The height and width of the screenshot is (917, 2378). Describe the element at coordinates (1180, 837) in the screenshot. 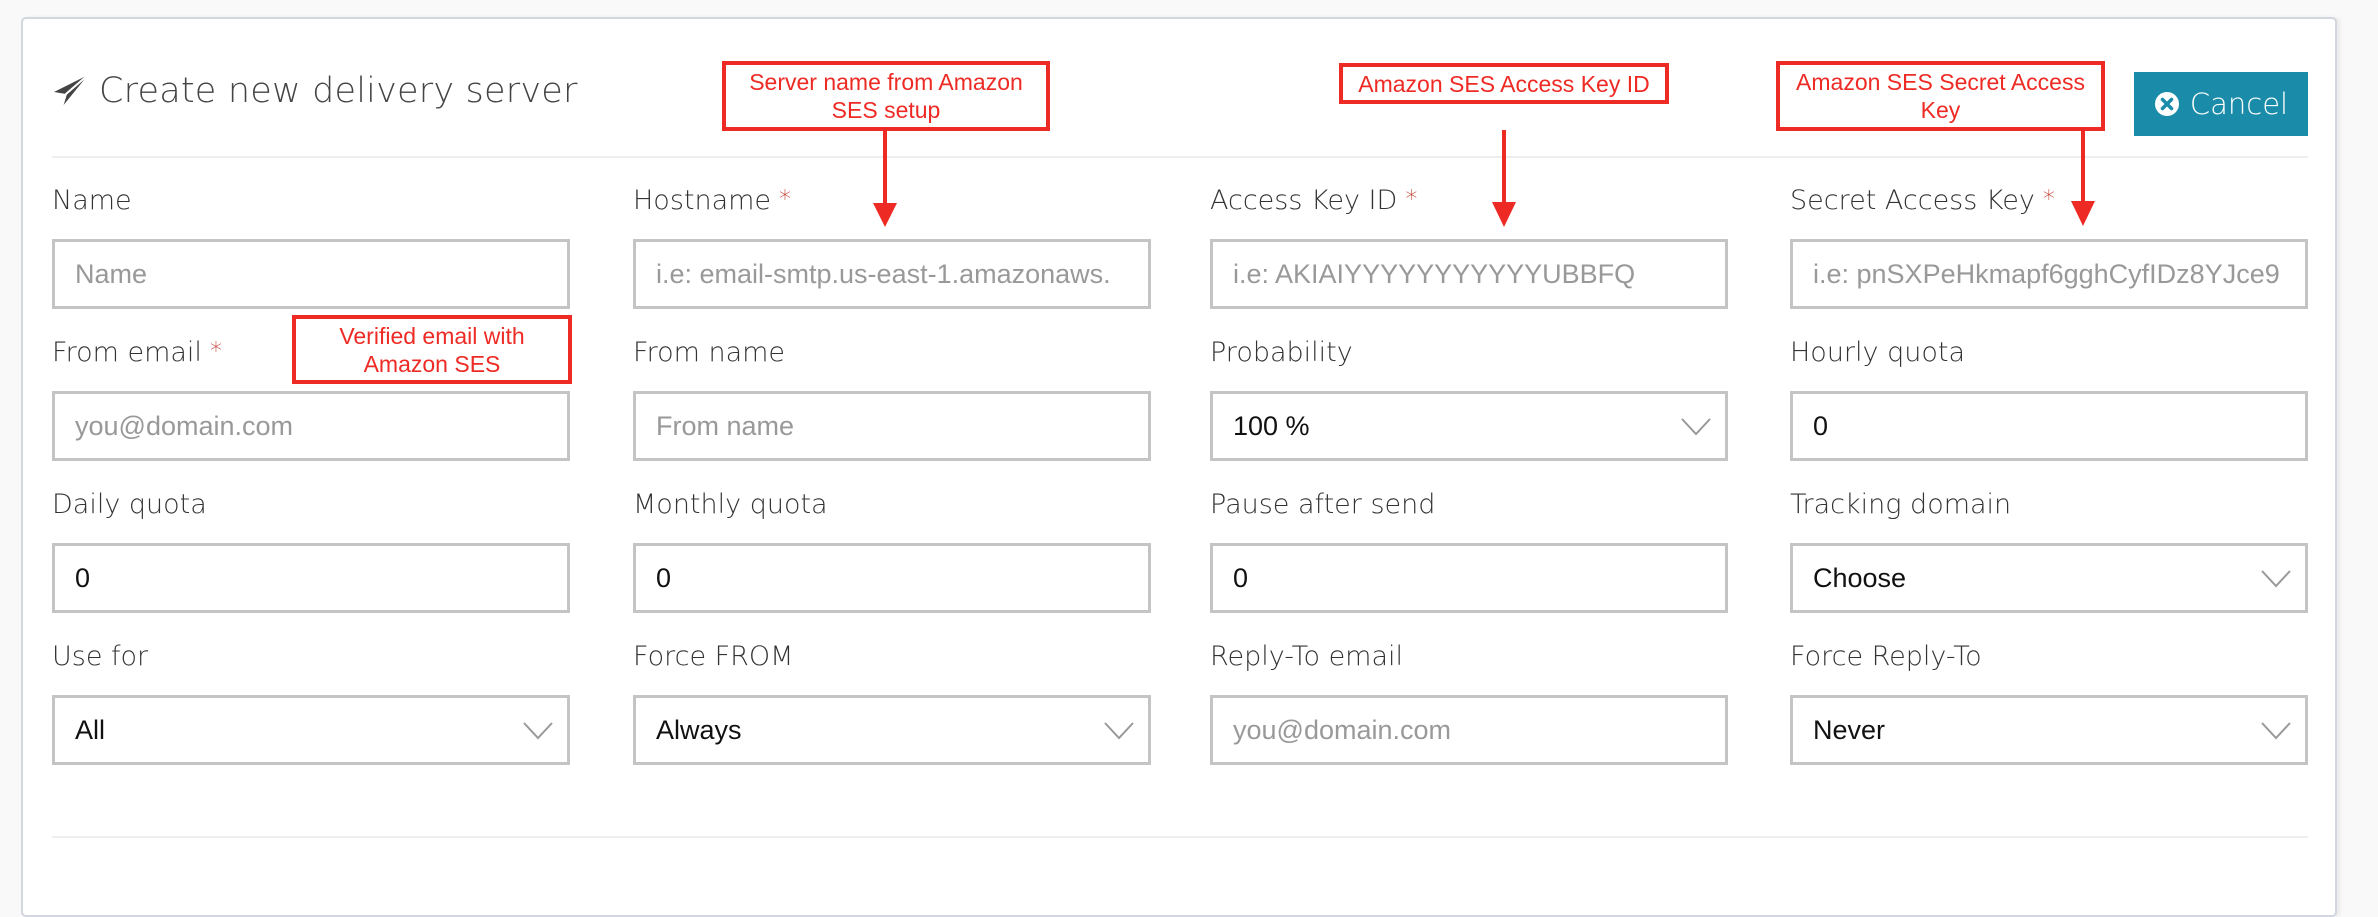

I see `footer-divider` at that location.